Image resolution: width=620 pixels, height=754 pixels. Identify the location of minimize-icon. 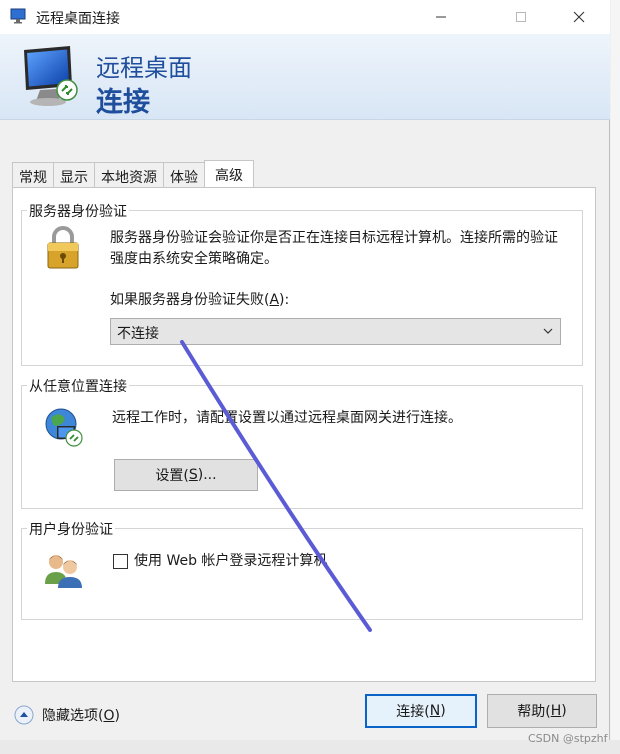
(441, 17).